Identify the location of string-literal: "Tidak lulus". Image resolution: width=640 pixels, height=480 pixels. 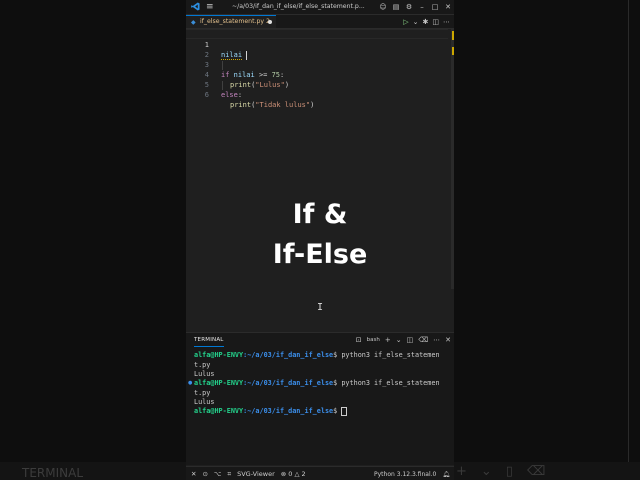
(283, 105).